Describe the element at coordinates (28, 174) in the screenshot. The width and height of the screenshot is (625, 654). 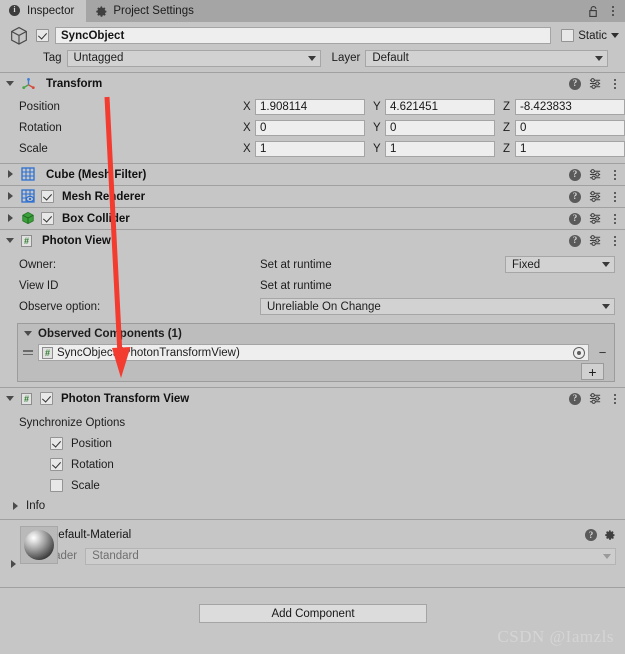
I see `mesh-filter-icon` at that location.